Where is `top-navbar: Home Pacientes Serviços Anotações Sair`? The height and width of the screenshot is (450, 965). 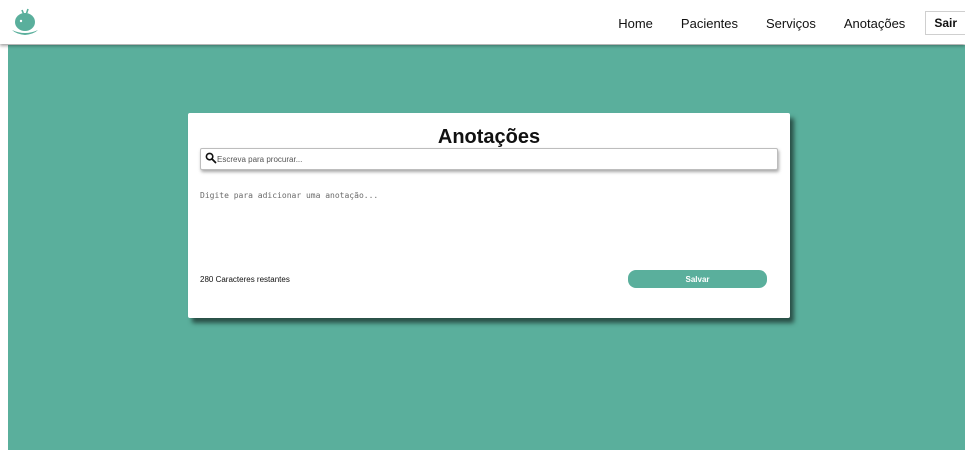
top-navbar: Home Pacientes Serviços Anotações Sair is located at coordinates (482, 22).